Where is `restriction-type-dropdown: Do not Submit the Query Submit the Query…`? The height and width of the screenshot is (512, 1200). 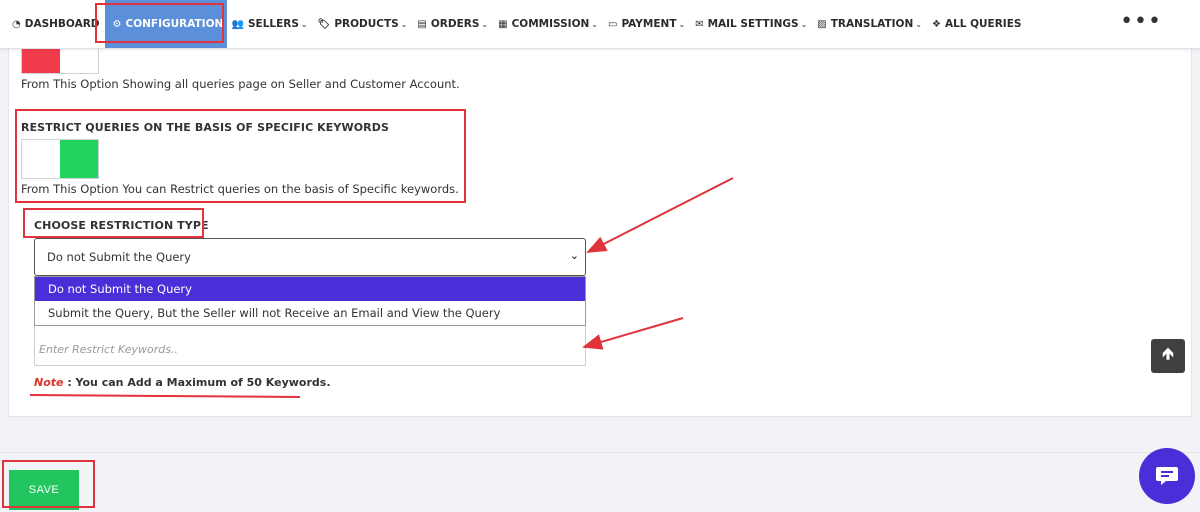 restriction-type-dropdown: Do not Submit the Query Submit the Query… is located at coordinates (310, 301).